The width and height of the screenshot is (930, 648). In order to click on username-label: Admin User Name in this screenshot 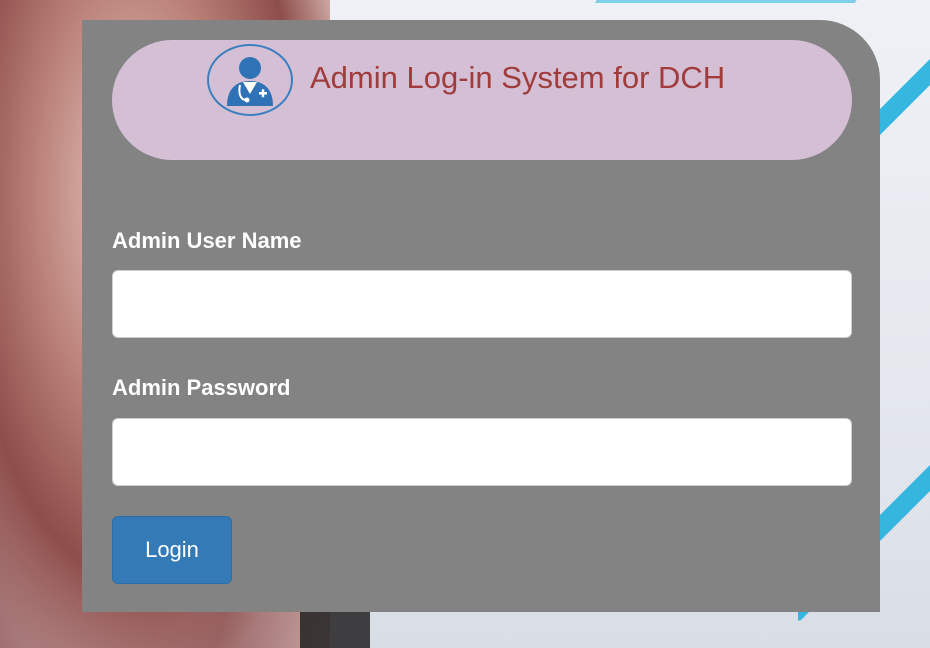, I will do `click(207, 240)`.